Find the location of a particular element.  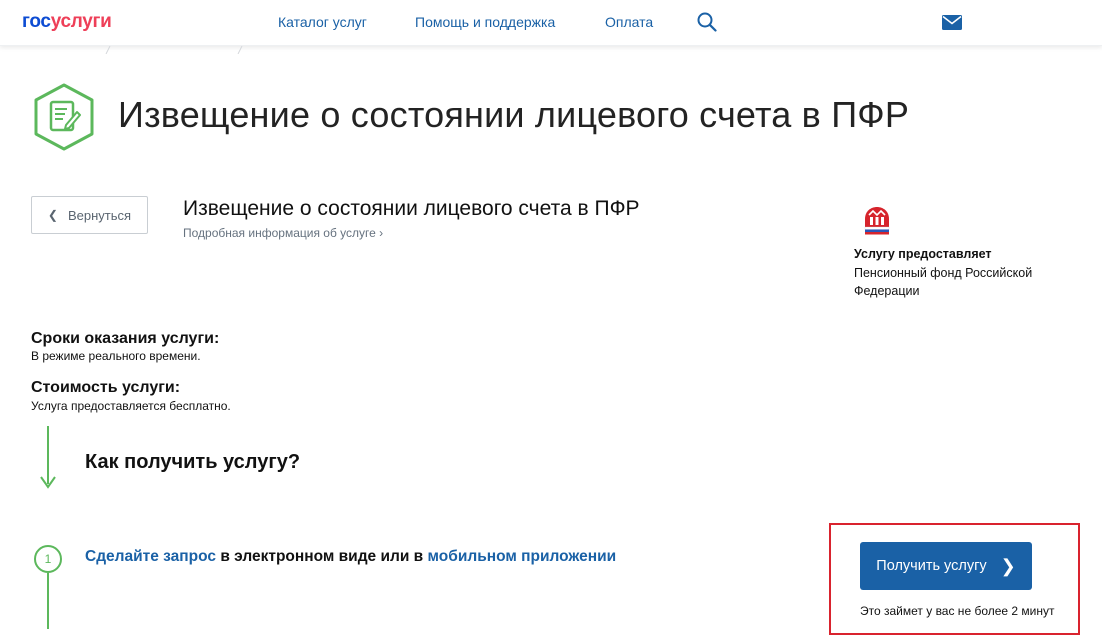

how-to-title: Как получить услугу? is located at coordinates (193, 462).